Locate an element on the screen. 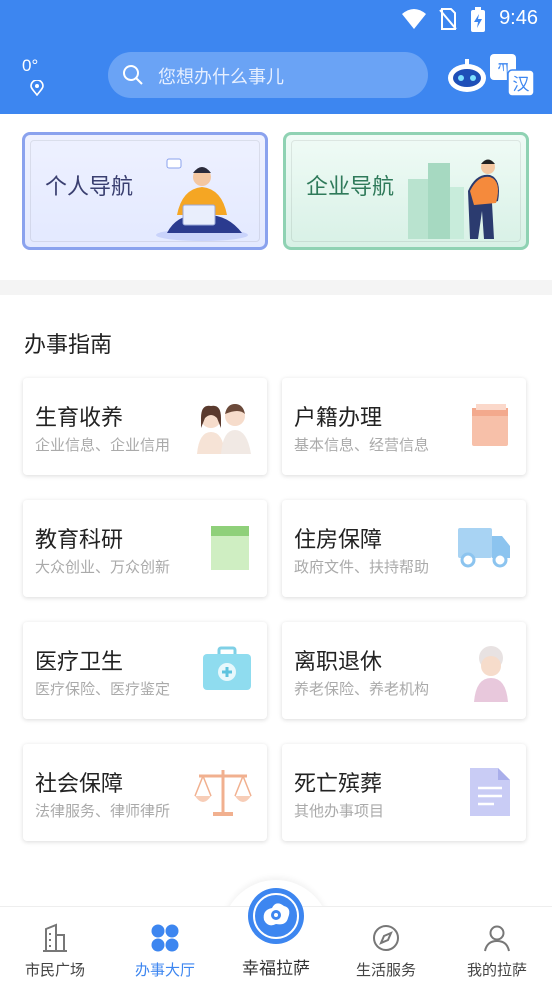  service-title: 死亡殡葬 is located at coordinates (338, 784).